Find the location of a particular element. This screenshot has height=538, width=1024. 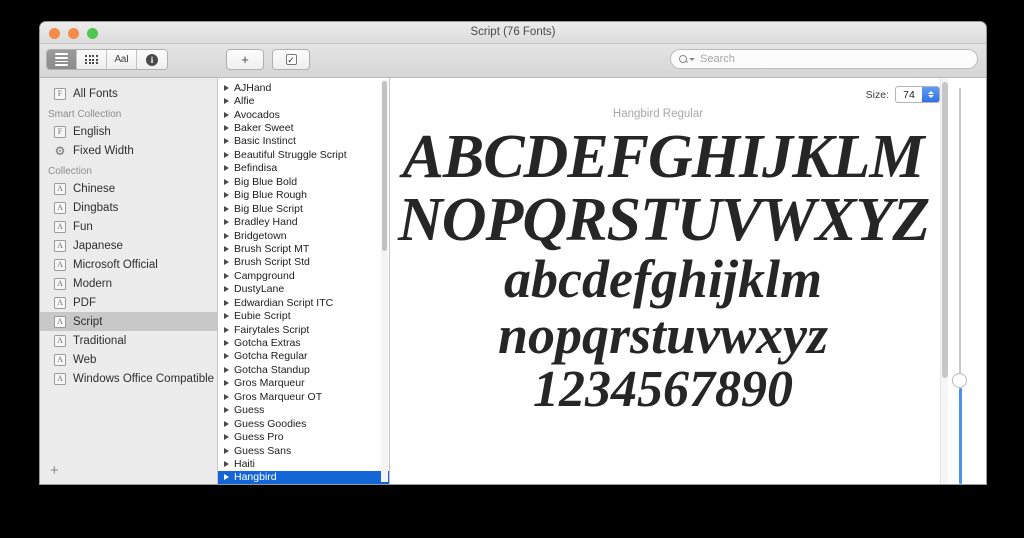

font-list-item: AJHand is located at coordinates (303, 87).